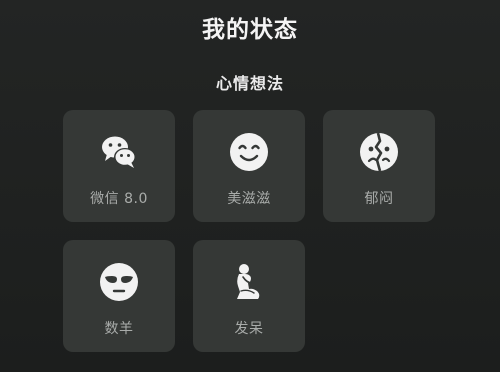  What do you see at coordinates (119, 152) in the screenshot?
I see `wechat-icon` at bounding box center [119, 152].